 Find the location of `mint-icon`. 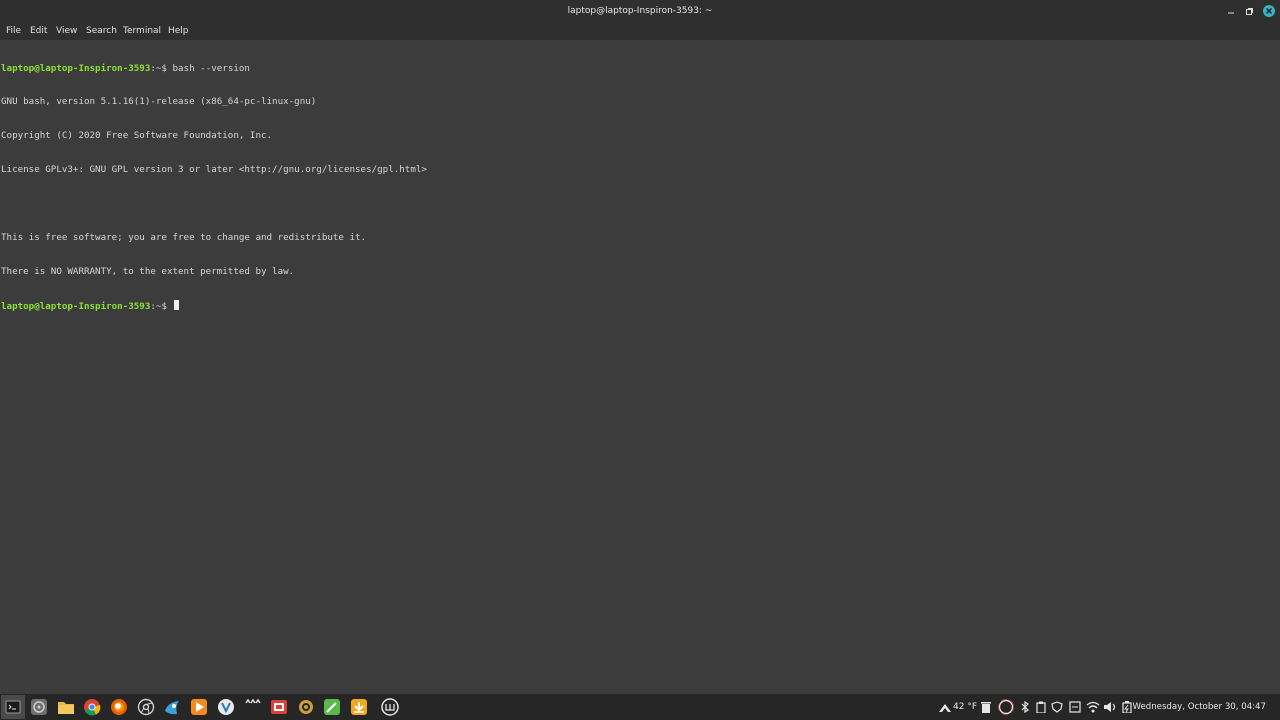

mint-icon is located at coordinates (390, 707).